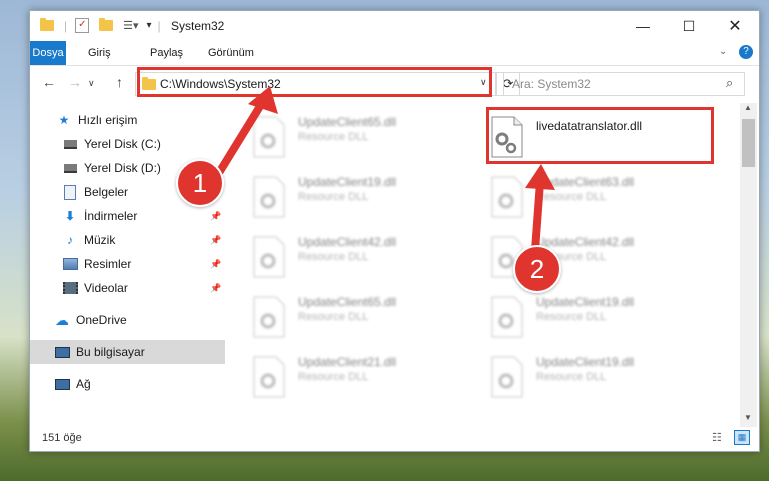 The image size is (769, 481). I want to click on arrow-2-head, so click(540, 177).